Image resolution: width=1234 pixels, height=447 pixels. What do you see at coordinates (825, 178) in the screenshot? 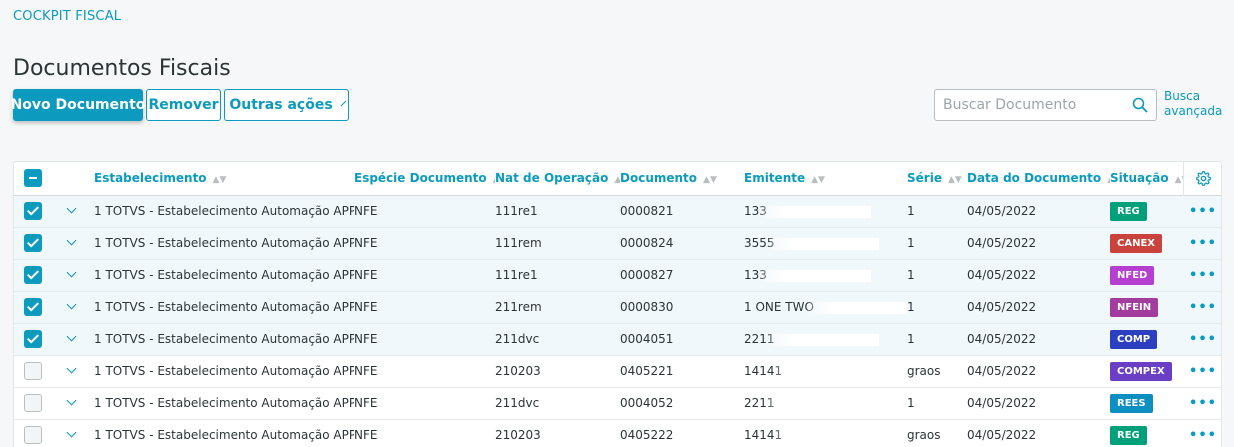
I see `column-header: Emitente ▲▼` at bounding box center [825, 178].